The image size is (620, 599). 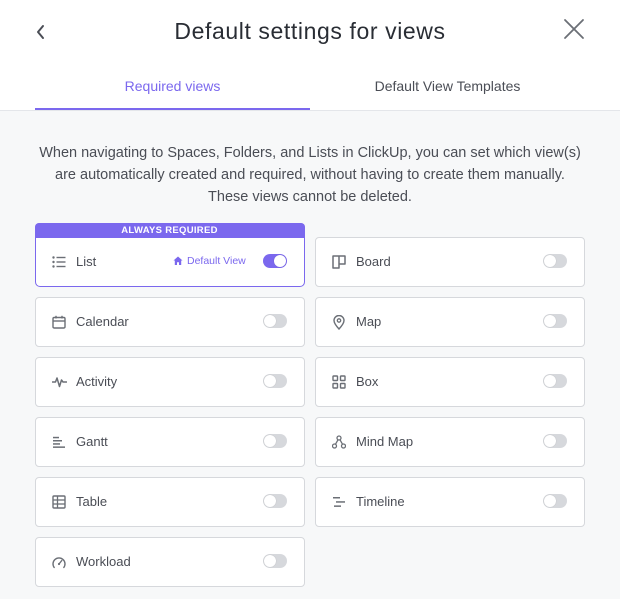 I want to click on close-icon, so click(x=574, y=29).